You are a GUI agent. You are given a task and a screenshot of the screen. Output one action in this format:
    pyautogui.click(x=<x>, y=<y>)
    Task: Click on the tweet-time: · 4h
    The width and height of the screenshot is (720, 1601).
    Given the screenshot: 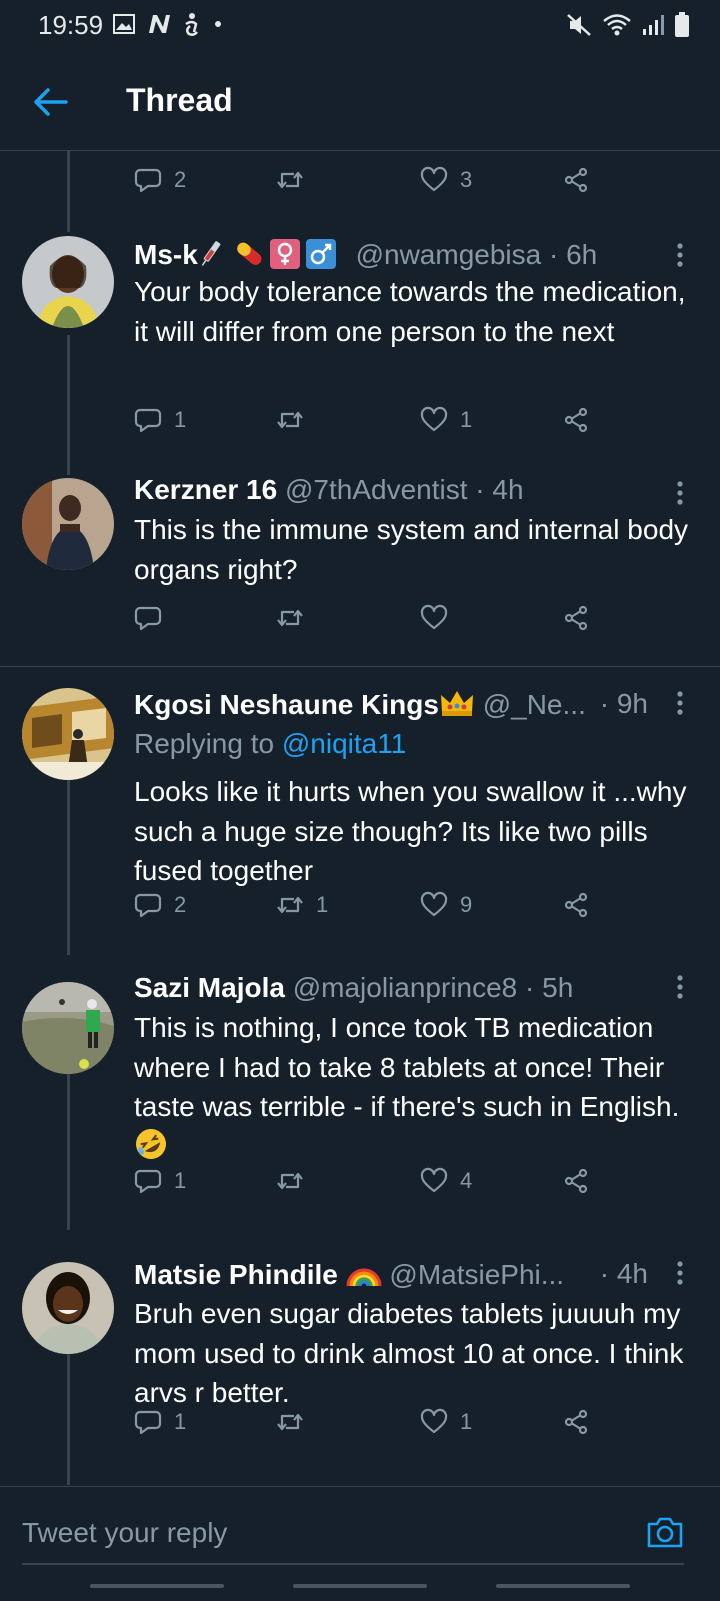 What is the action you would take?
    pyautogui.click(x=623, y=1273)
    